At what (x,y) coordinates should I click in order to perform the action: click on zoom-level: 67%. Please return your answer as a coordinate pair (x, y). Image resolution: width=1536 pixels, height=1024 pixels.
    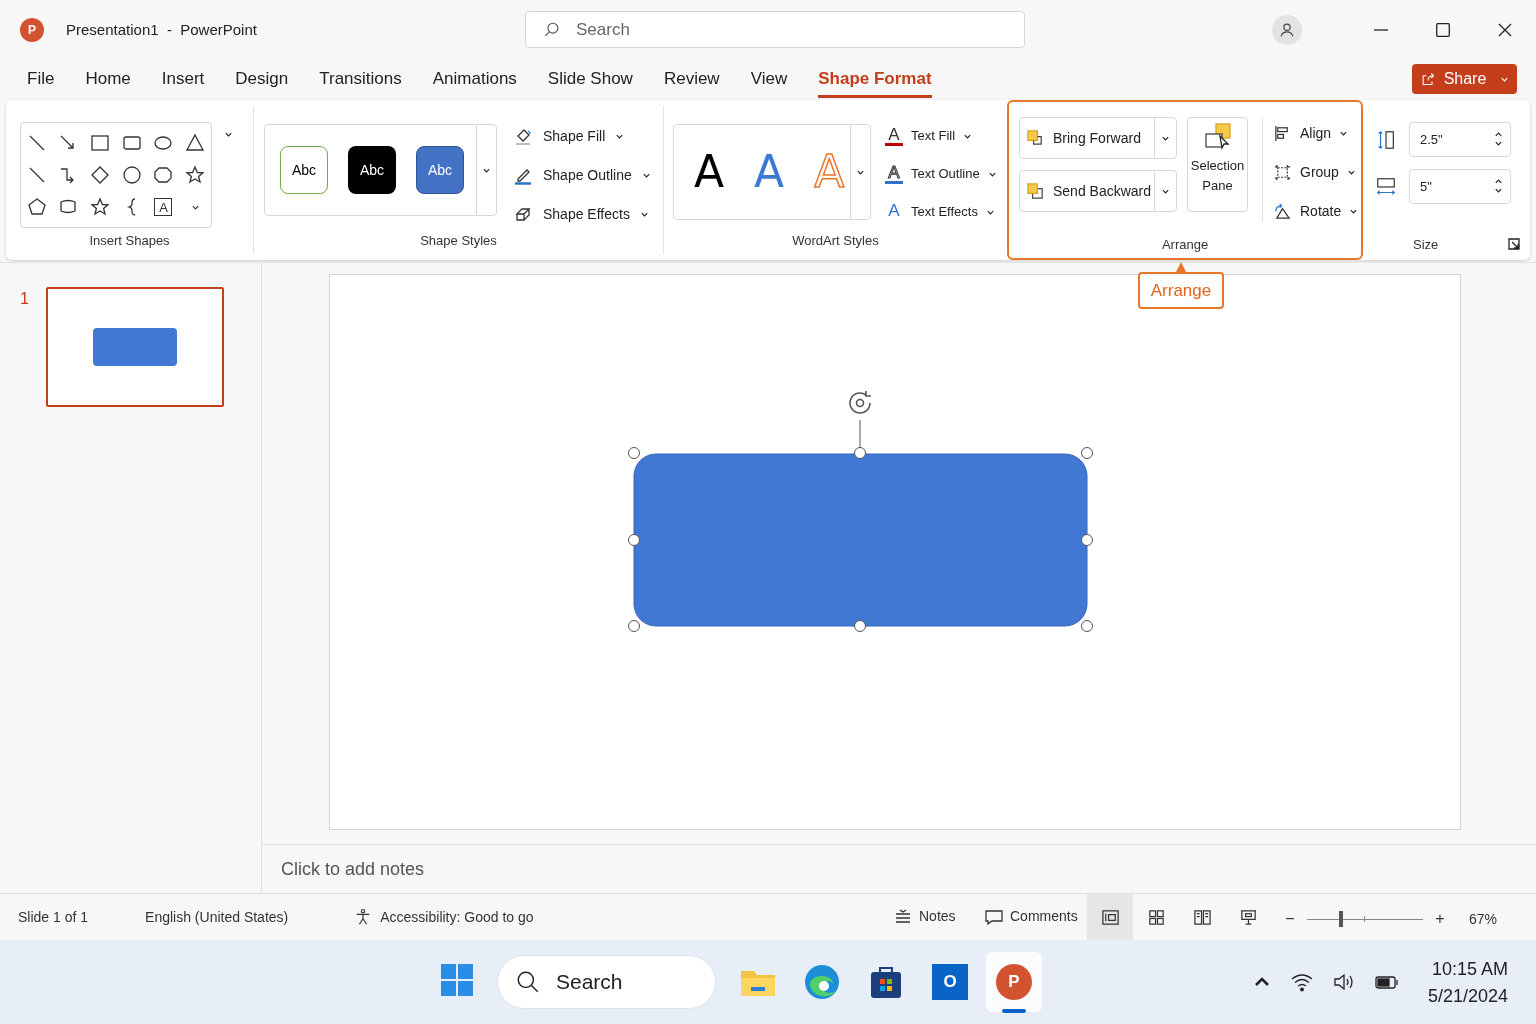
    Looking at the image, I should click on (1483, 919).